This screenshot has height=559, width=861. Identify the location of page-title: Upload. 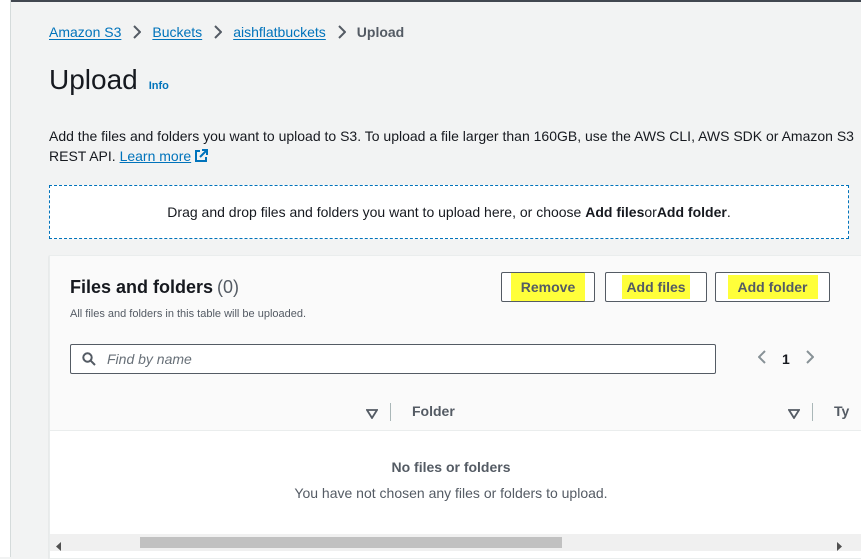
(93, 79).